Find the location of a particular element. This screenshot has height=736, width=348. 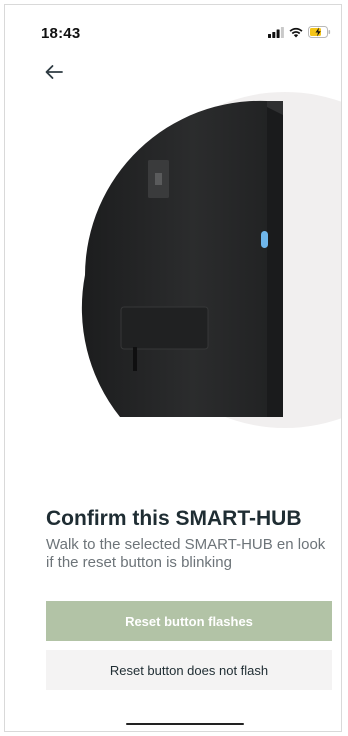

status-time: 18:43 is located at coordinates (61, 33).